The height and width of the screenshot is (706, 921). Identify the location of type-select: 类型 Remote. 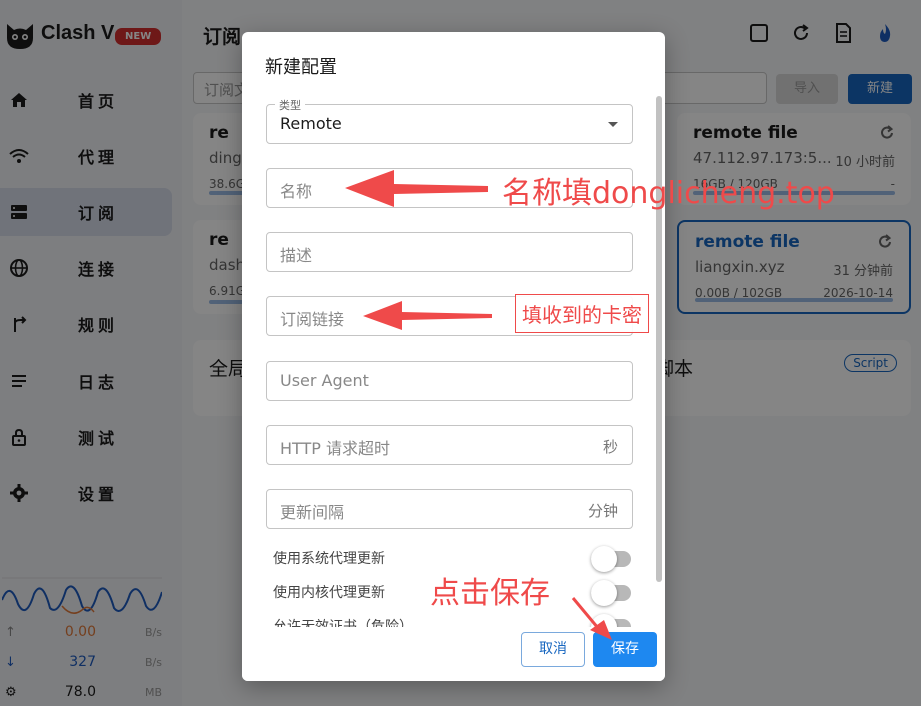
(449, 120).